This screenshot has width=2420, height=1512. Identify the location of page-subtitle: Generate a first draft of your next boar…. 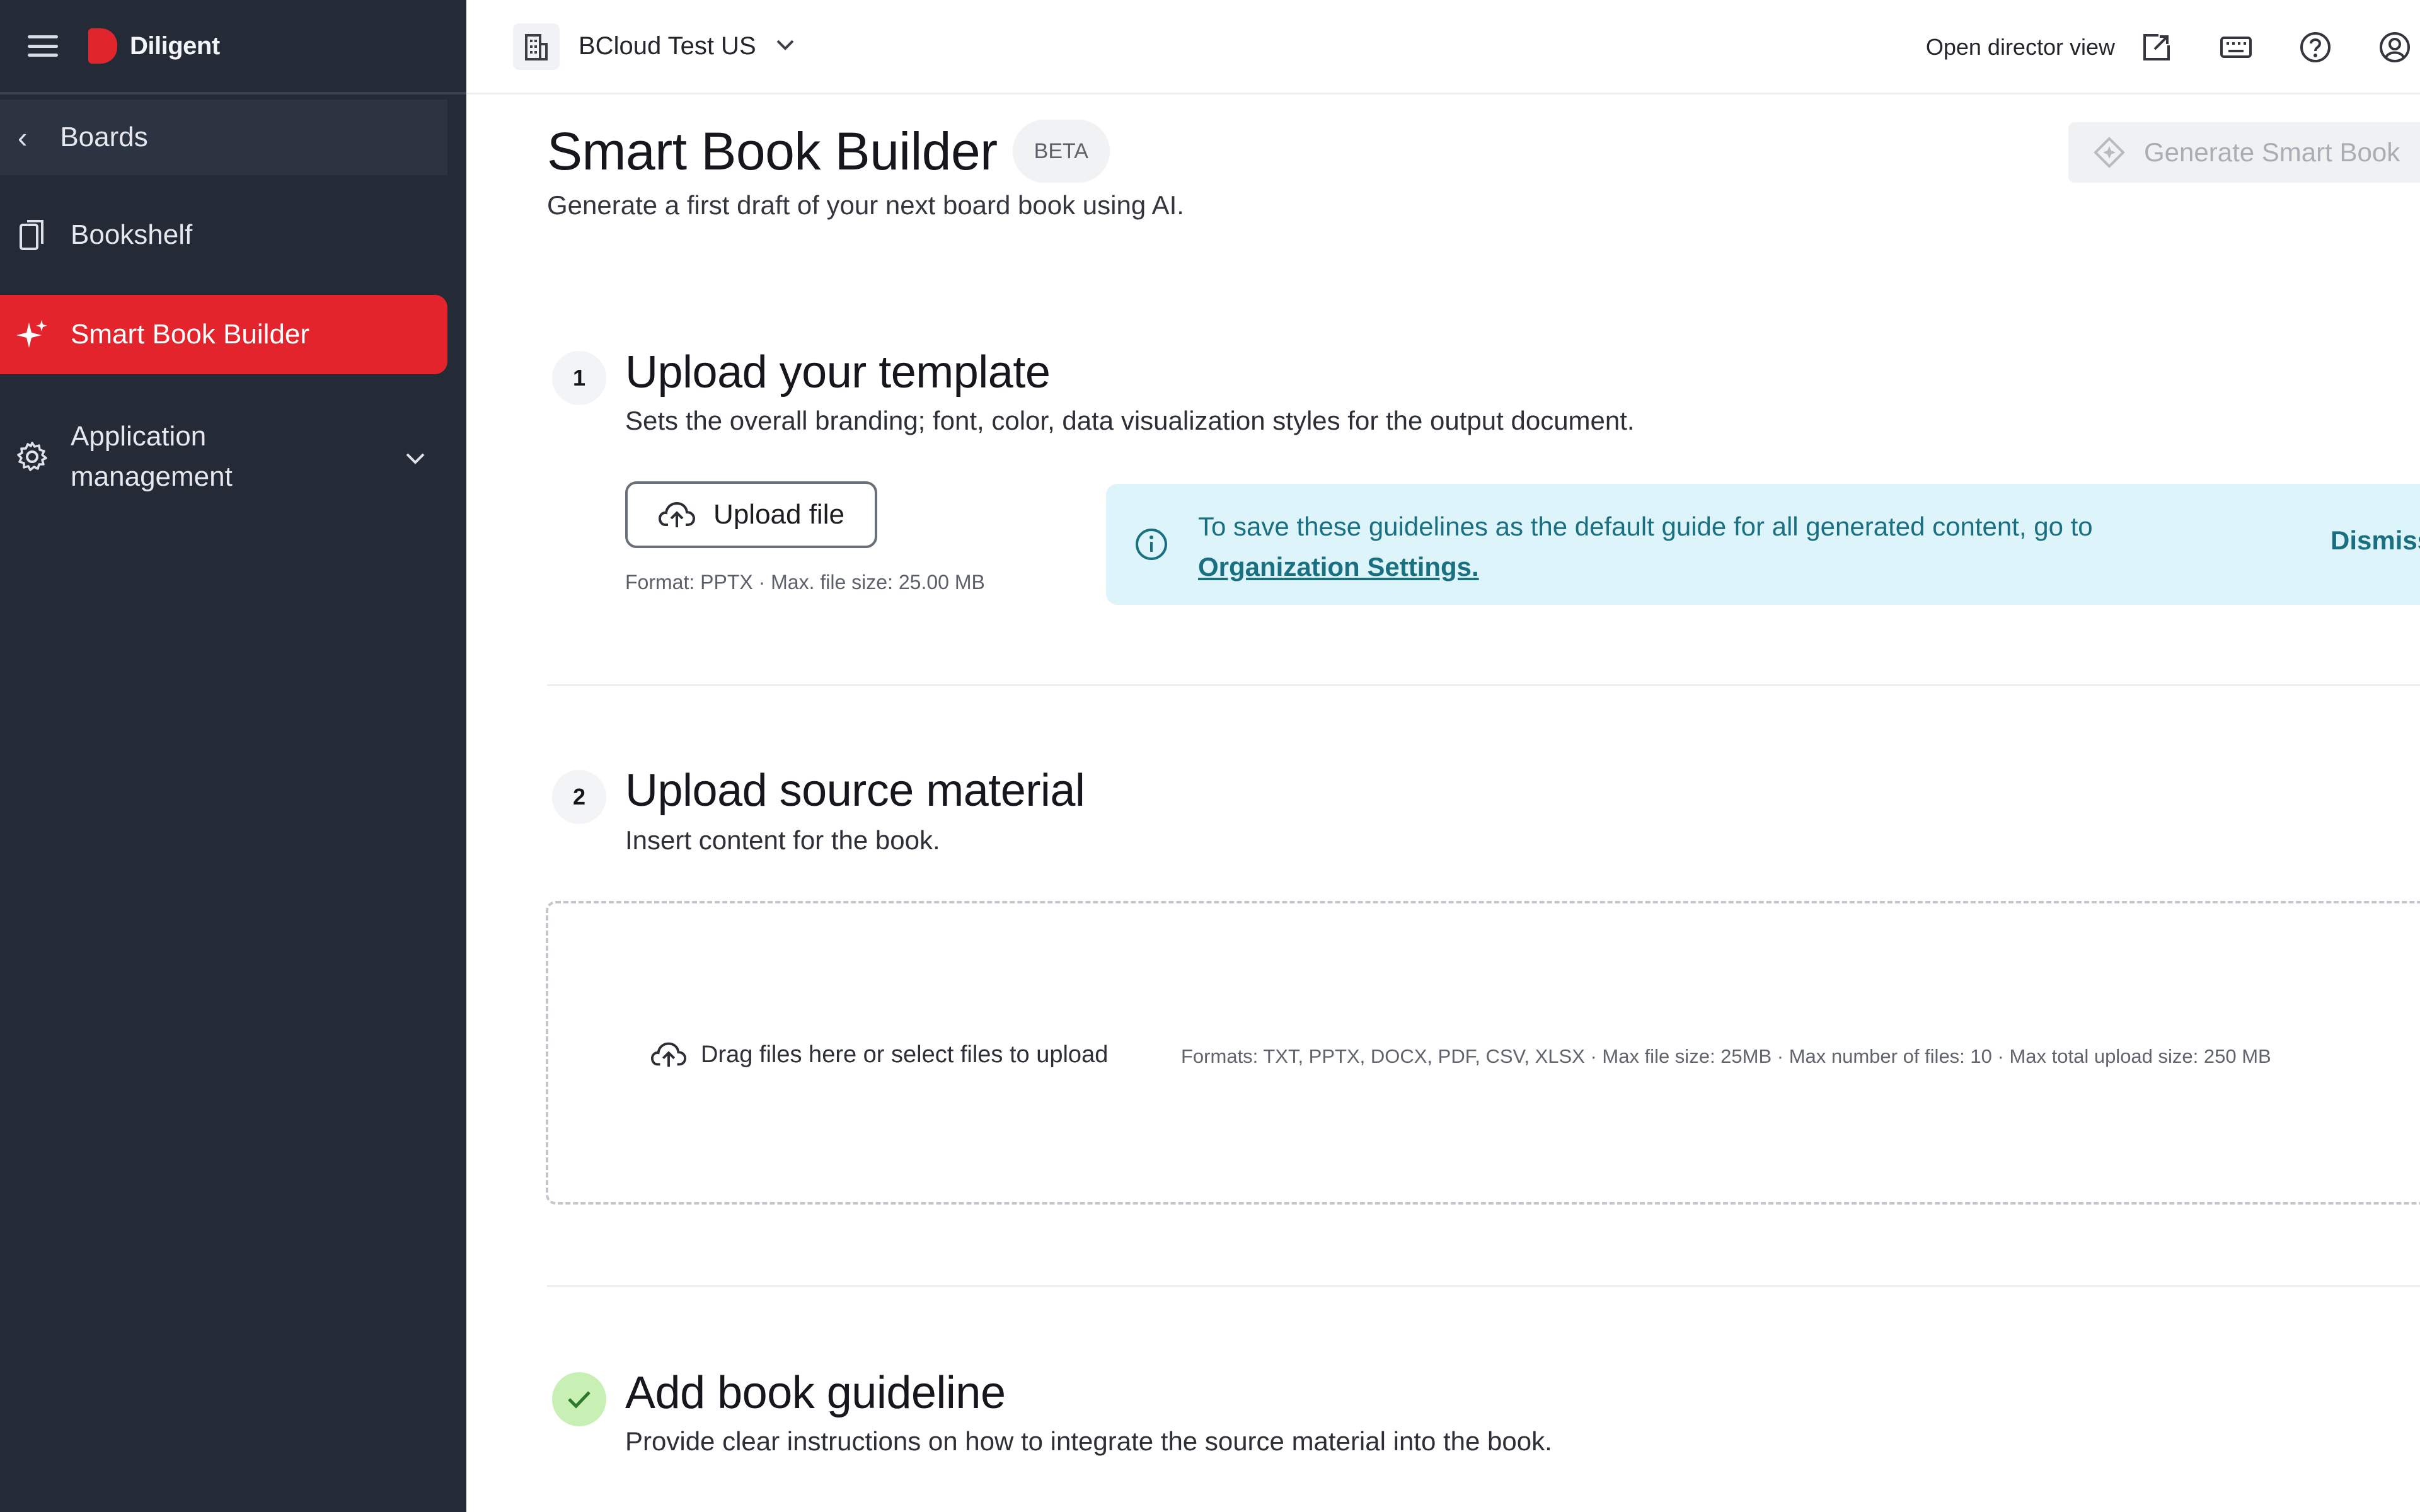
(865, 205).